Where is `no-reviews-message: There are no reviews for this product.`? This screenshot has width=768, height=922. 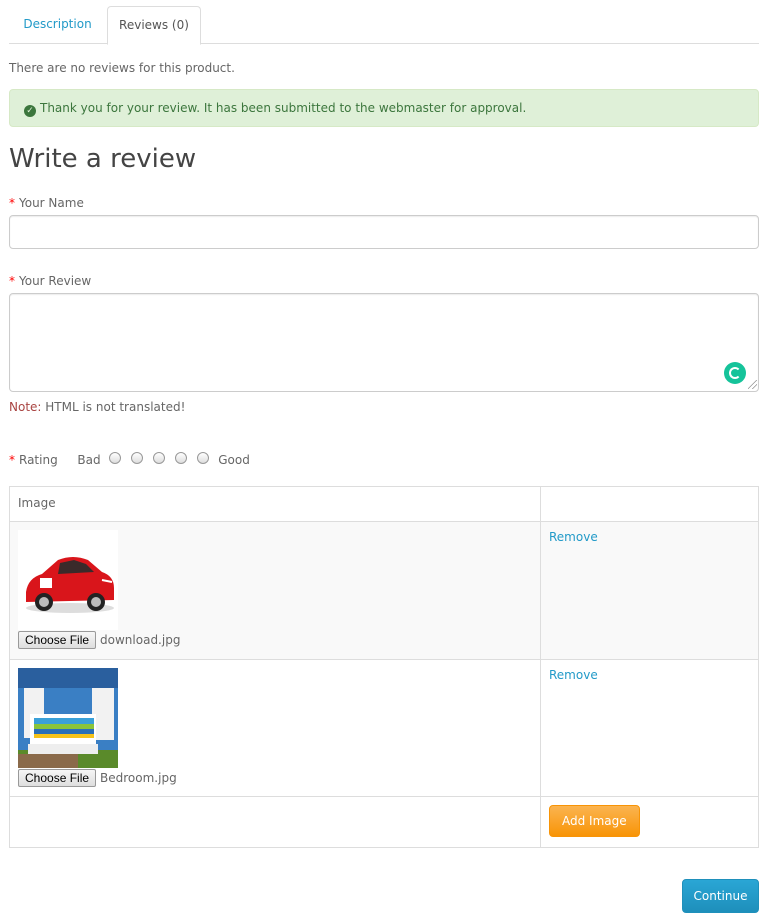 no-reviews-message: There are no reviews for this product. is located at coordinates (122, 68).